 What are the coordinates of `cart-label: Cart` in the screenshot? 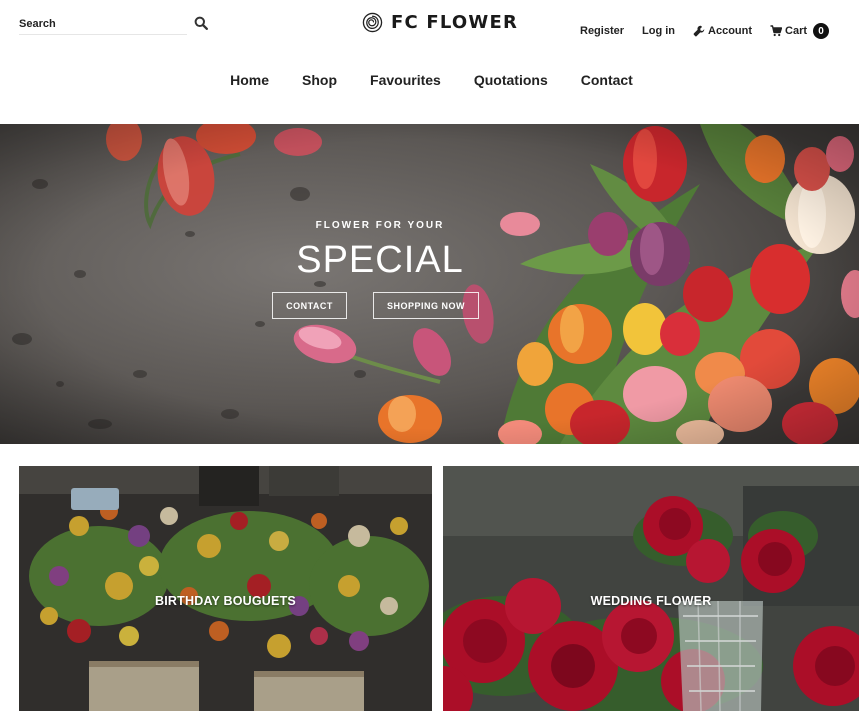 It's located at (796, 31).